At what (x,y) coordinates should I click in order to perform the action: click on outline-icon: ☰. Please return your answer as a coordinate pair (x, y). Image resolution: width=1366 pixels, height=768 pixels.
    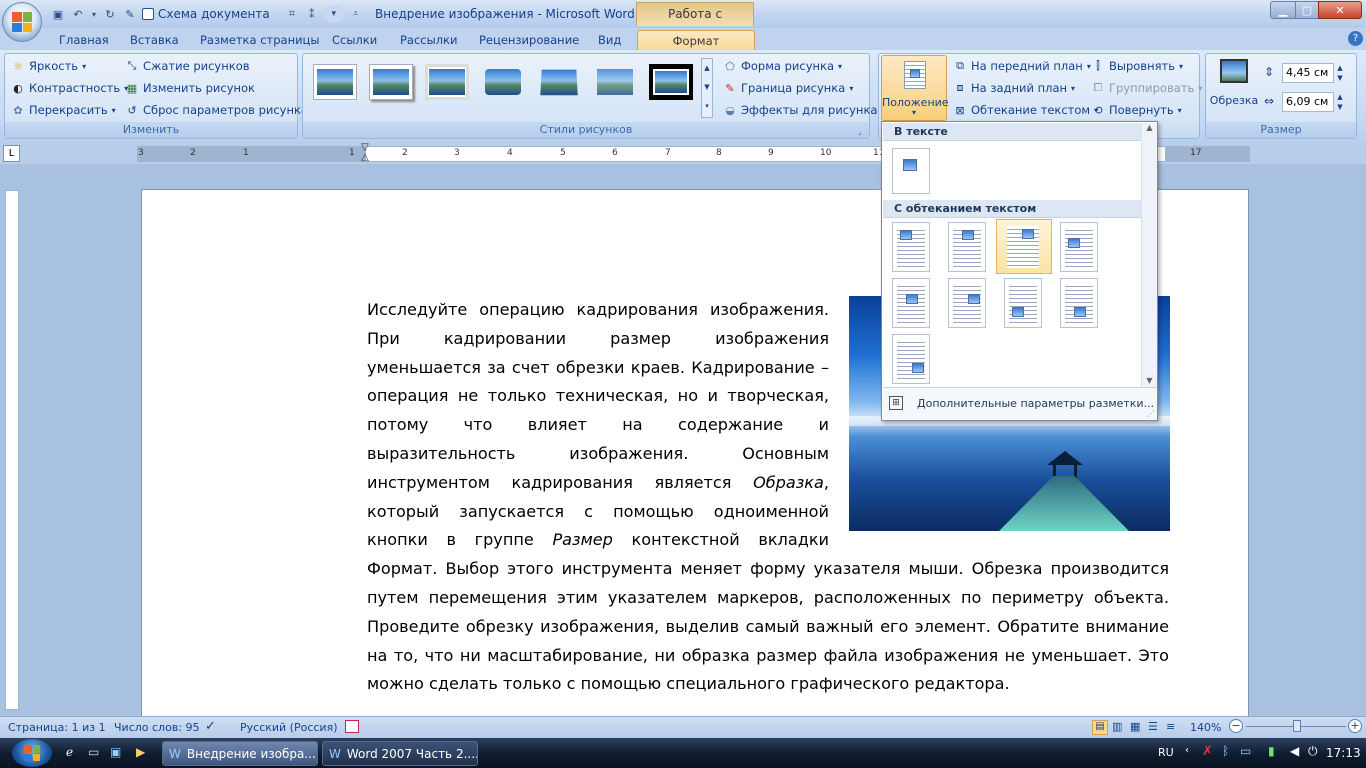
    Looking at the image, I should click on (1153, 726).